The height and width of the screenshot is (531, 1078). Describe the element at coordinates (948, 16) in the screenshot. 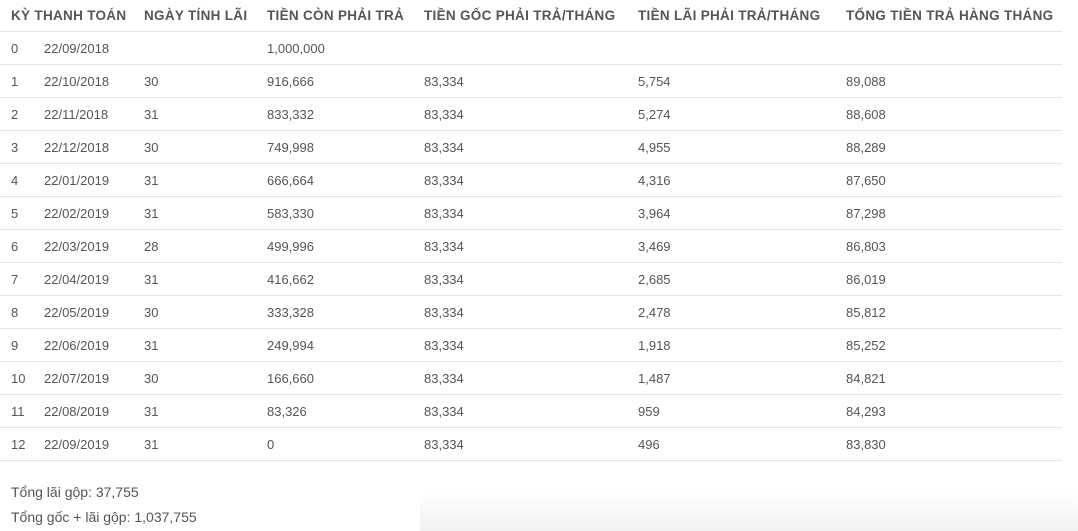

I see `header-total-monthly: TỔNG TIỀN TRẢ HÀNG THÁNG` at that location.